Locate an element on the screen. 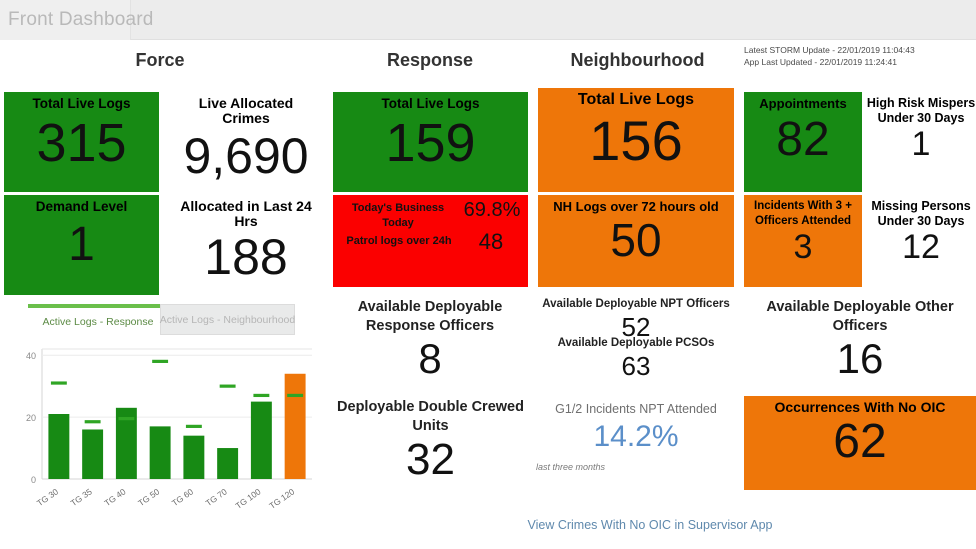 The height and width of the screenshot is (549, 976). tile-value: 62 is located at coordinates (860, 441).